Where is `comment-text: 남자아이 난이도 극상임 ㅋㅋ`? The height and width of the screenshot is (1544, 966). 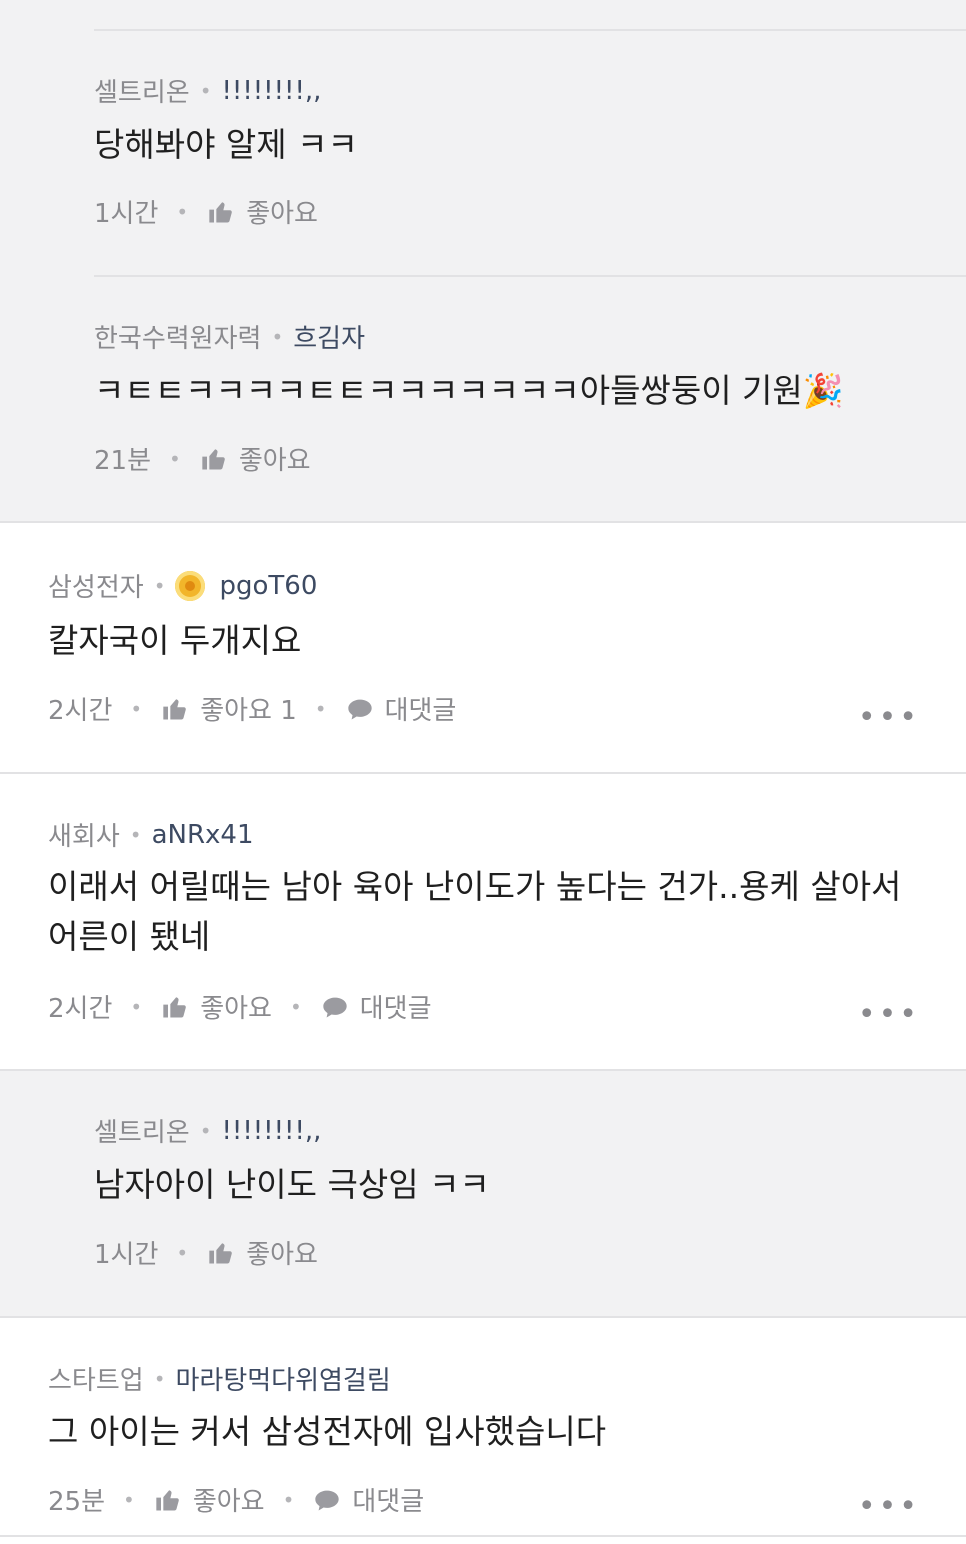 comment-text: 남자아이 난이도 극상임 ㅋㅋ is located at coordinates (292, 1184).